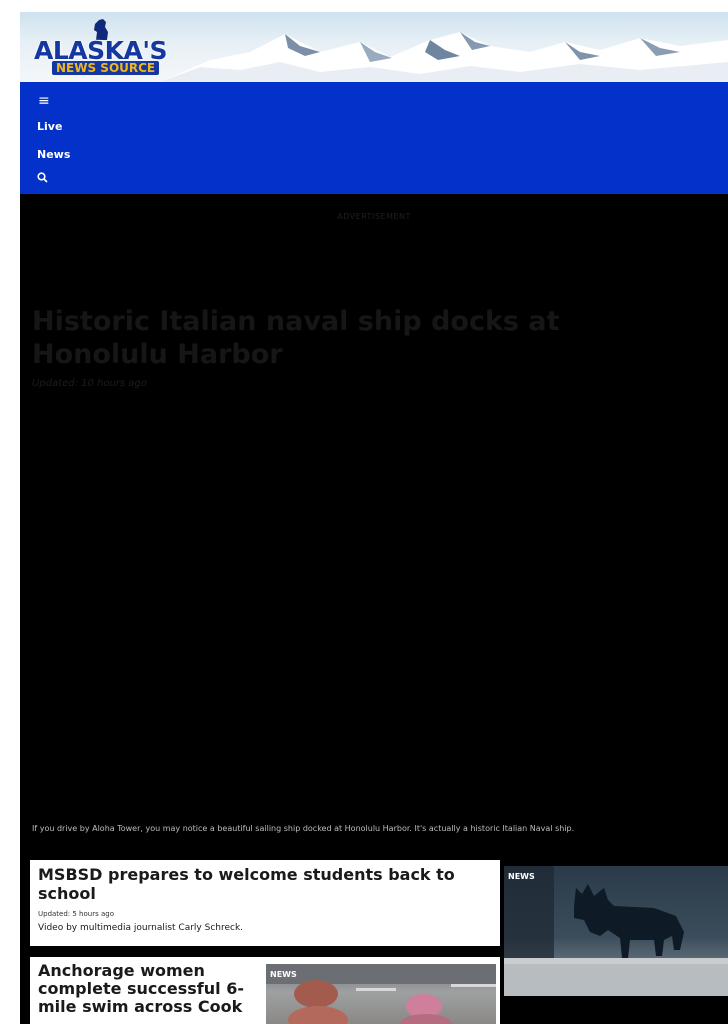 The image size is (728, 1024). I want to click on story-thumbnail-swim: NEWS, so click(381, 994).